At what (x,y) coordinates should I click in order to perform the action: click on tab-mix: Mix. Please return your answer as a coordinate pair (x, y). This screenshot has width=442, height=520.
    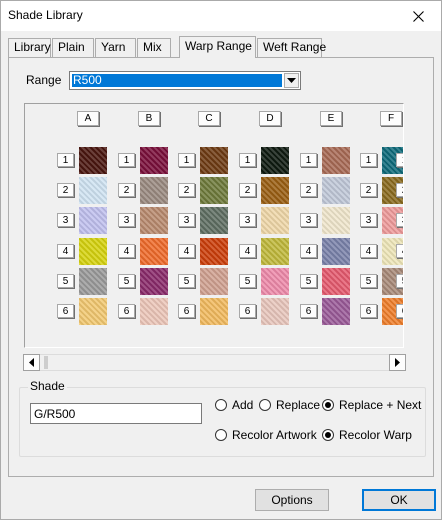
    Looking at the image, I should click on (154, 47).